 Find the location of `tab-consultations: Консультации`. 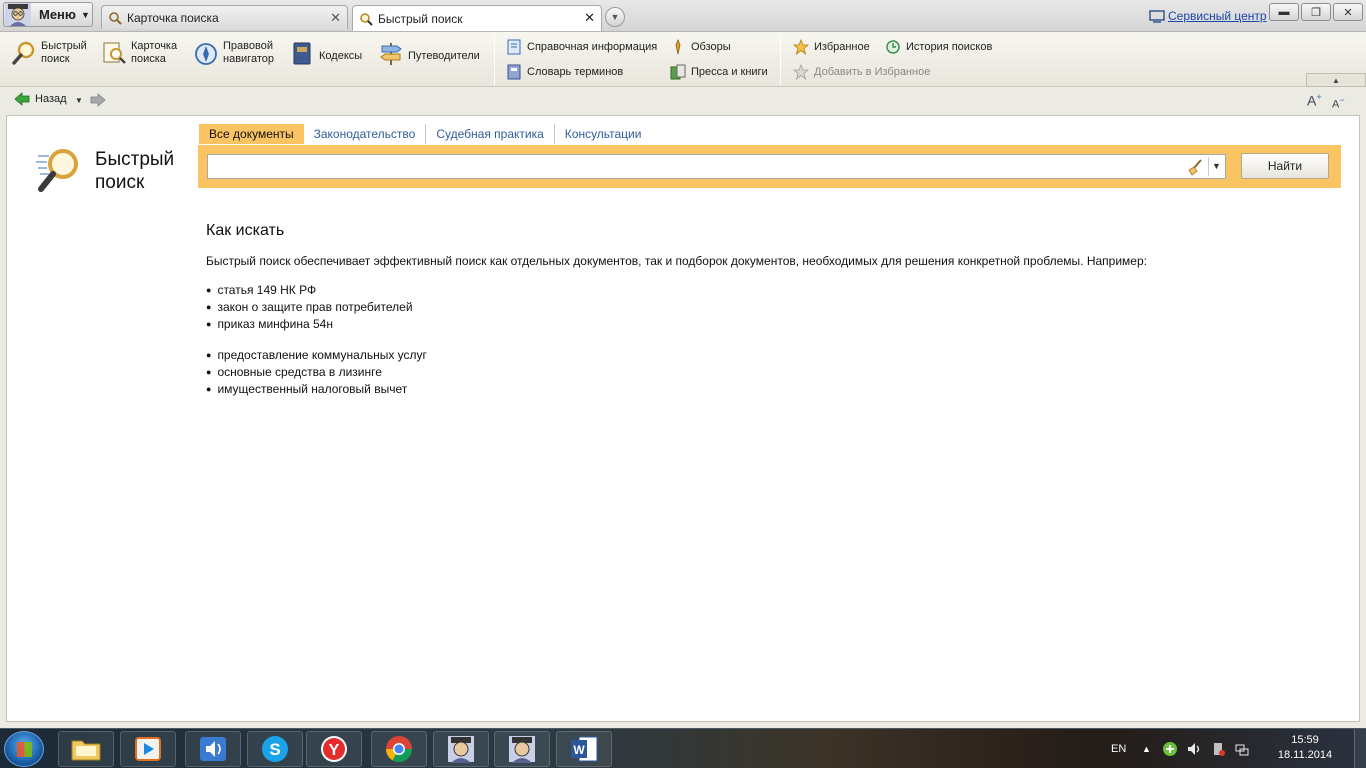

tab-consultations: Консультации is located at coordinates (603, 134).